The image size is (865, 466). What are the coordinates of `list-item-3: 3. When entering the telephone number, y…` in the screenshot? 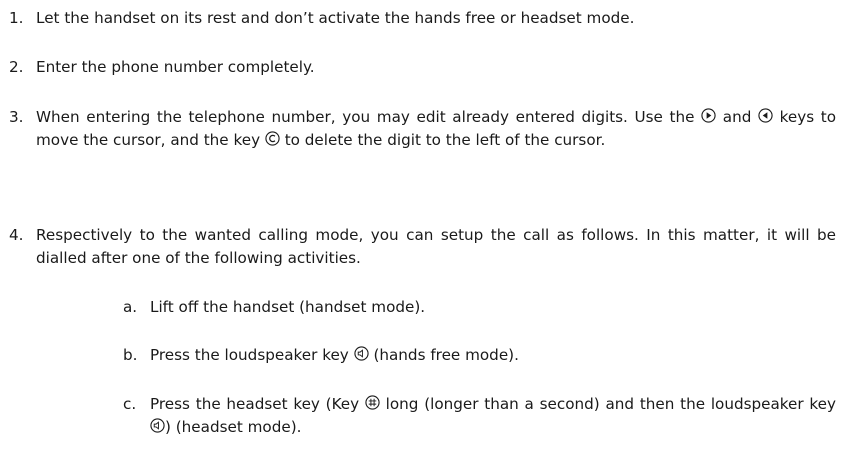 It's located at (418, 129).